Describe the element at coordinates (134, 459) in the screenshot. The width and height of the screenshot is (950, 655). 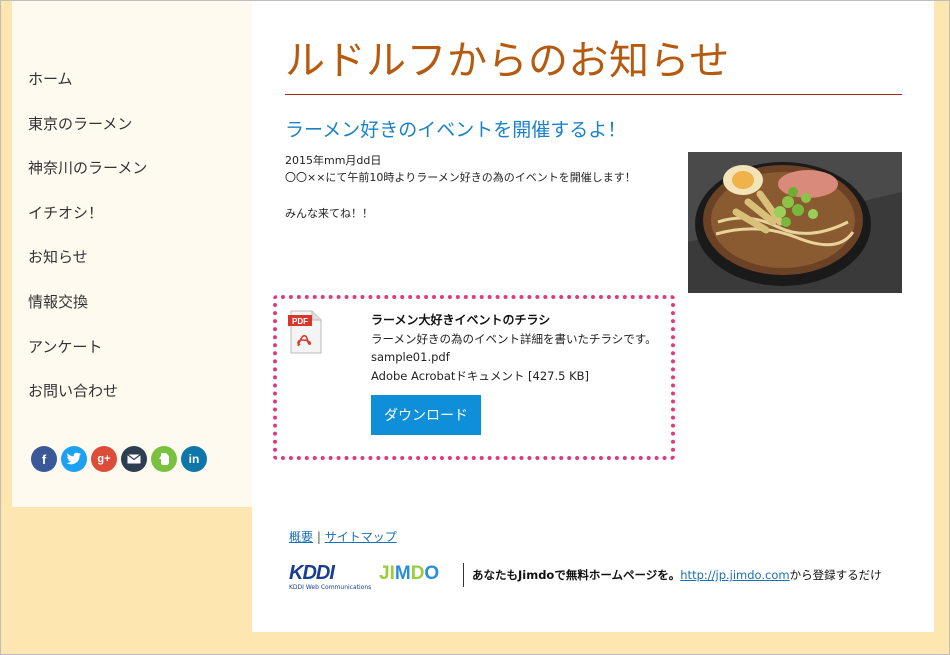
I see `mail-icon` at that location.